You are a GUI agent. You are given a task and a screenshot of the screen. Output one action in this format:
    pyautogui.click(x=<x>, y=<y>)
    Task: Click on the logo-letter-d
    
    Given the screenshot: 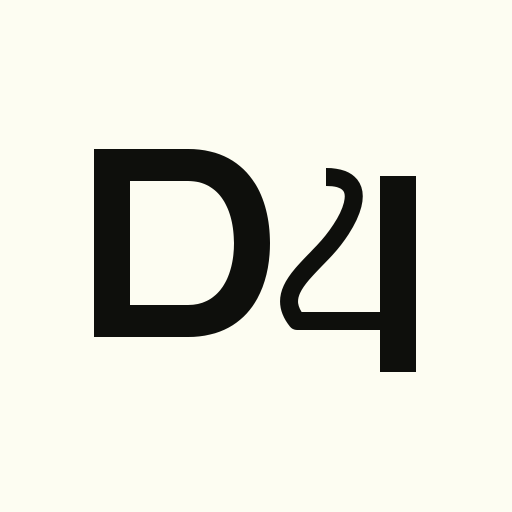 What is the action you would take?
    pyautogui.click(x=182, y=243)
    